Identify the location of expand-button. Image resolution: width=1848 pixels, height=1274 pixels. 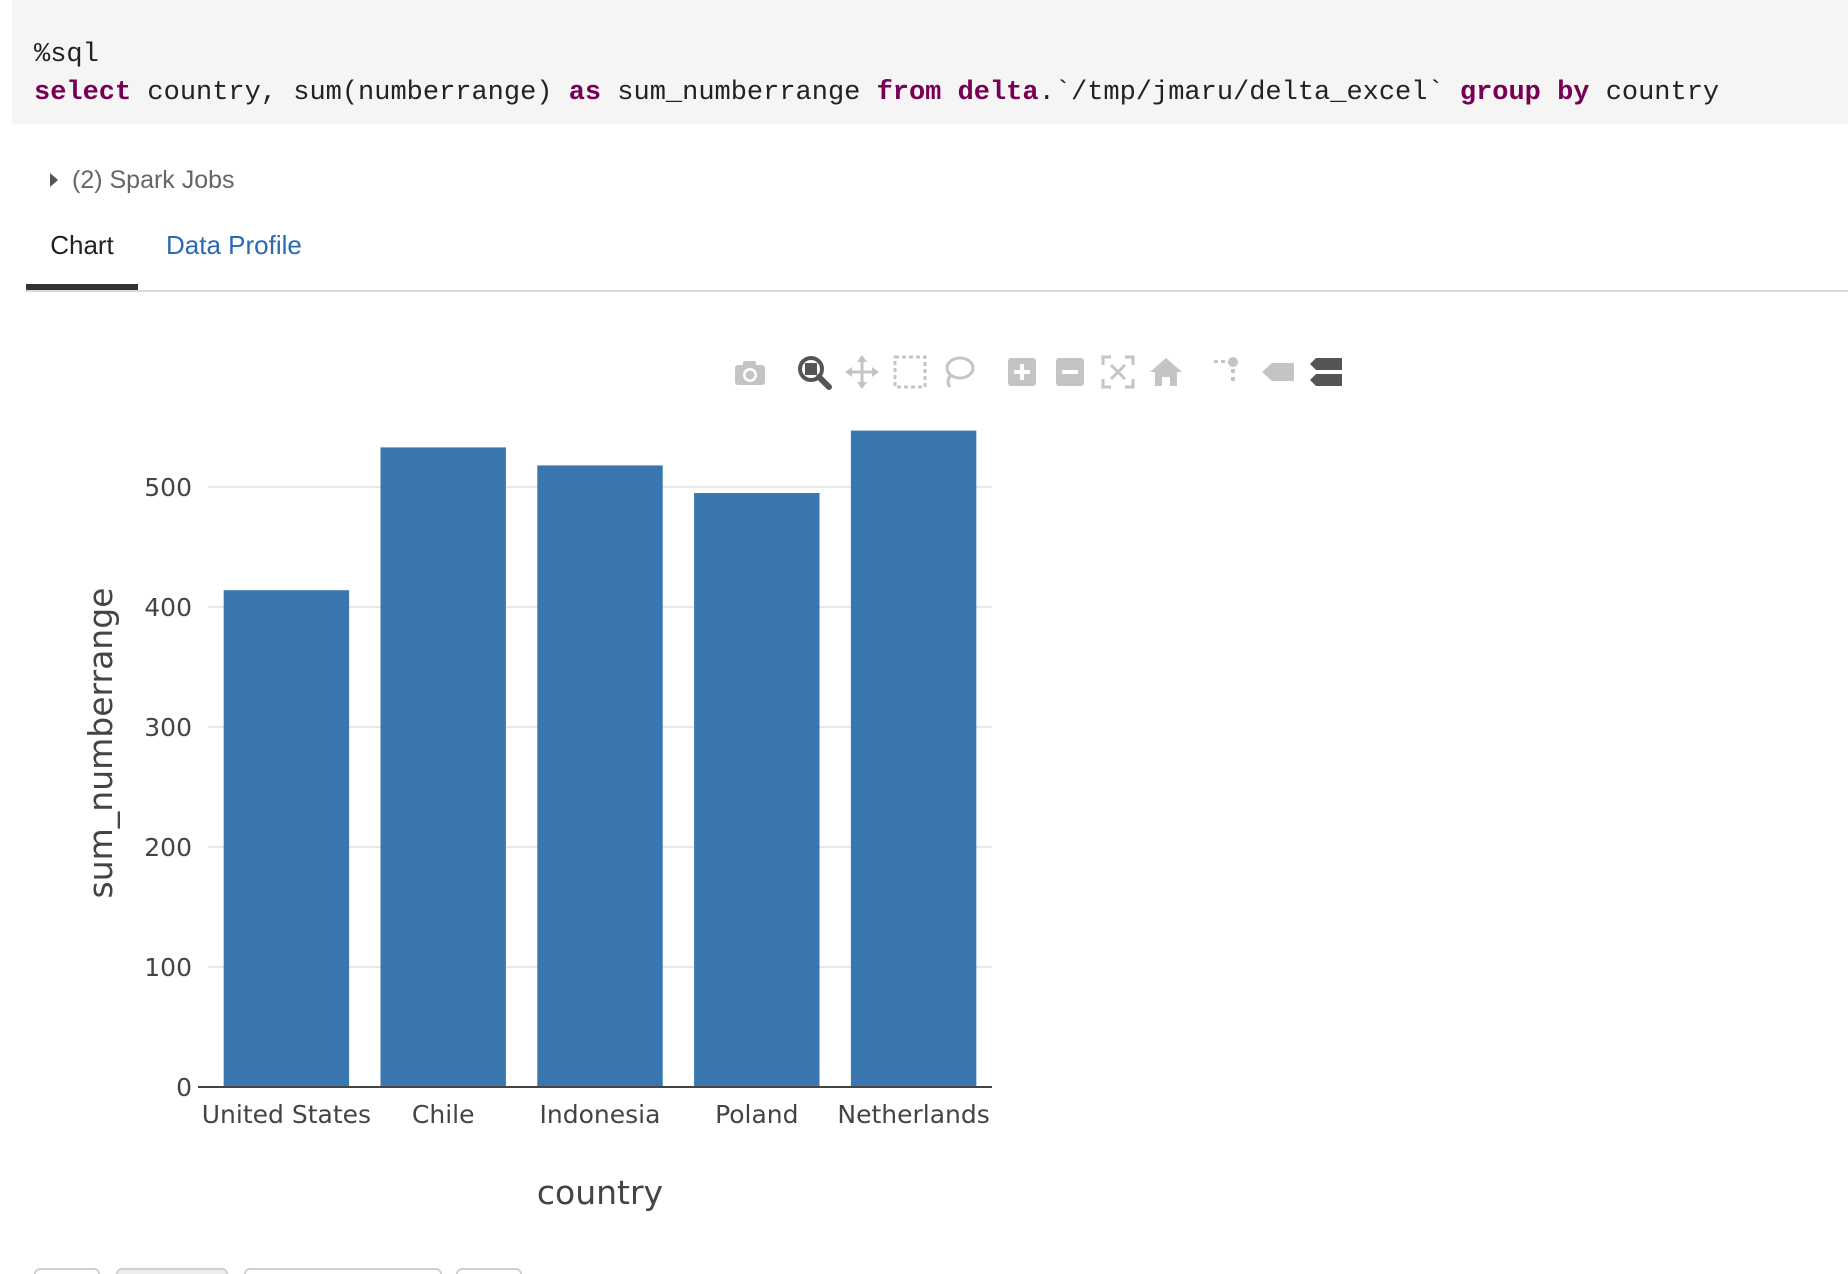
(489, 1271).